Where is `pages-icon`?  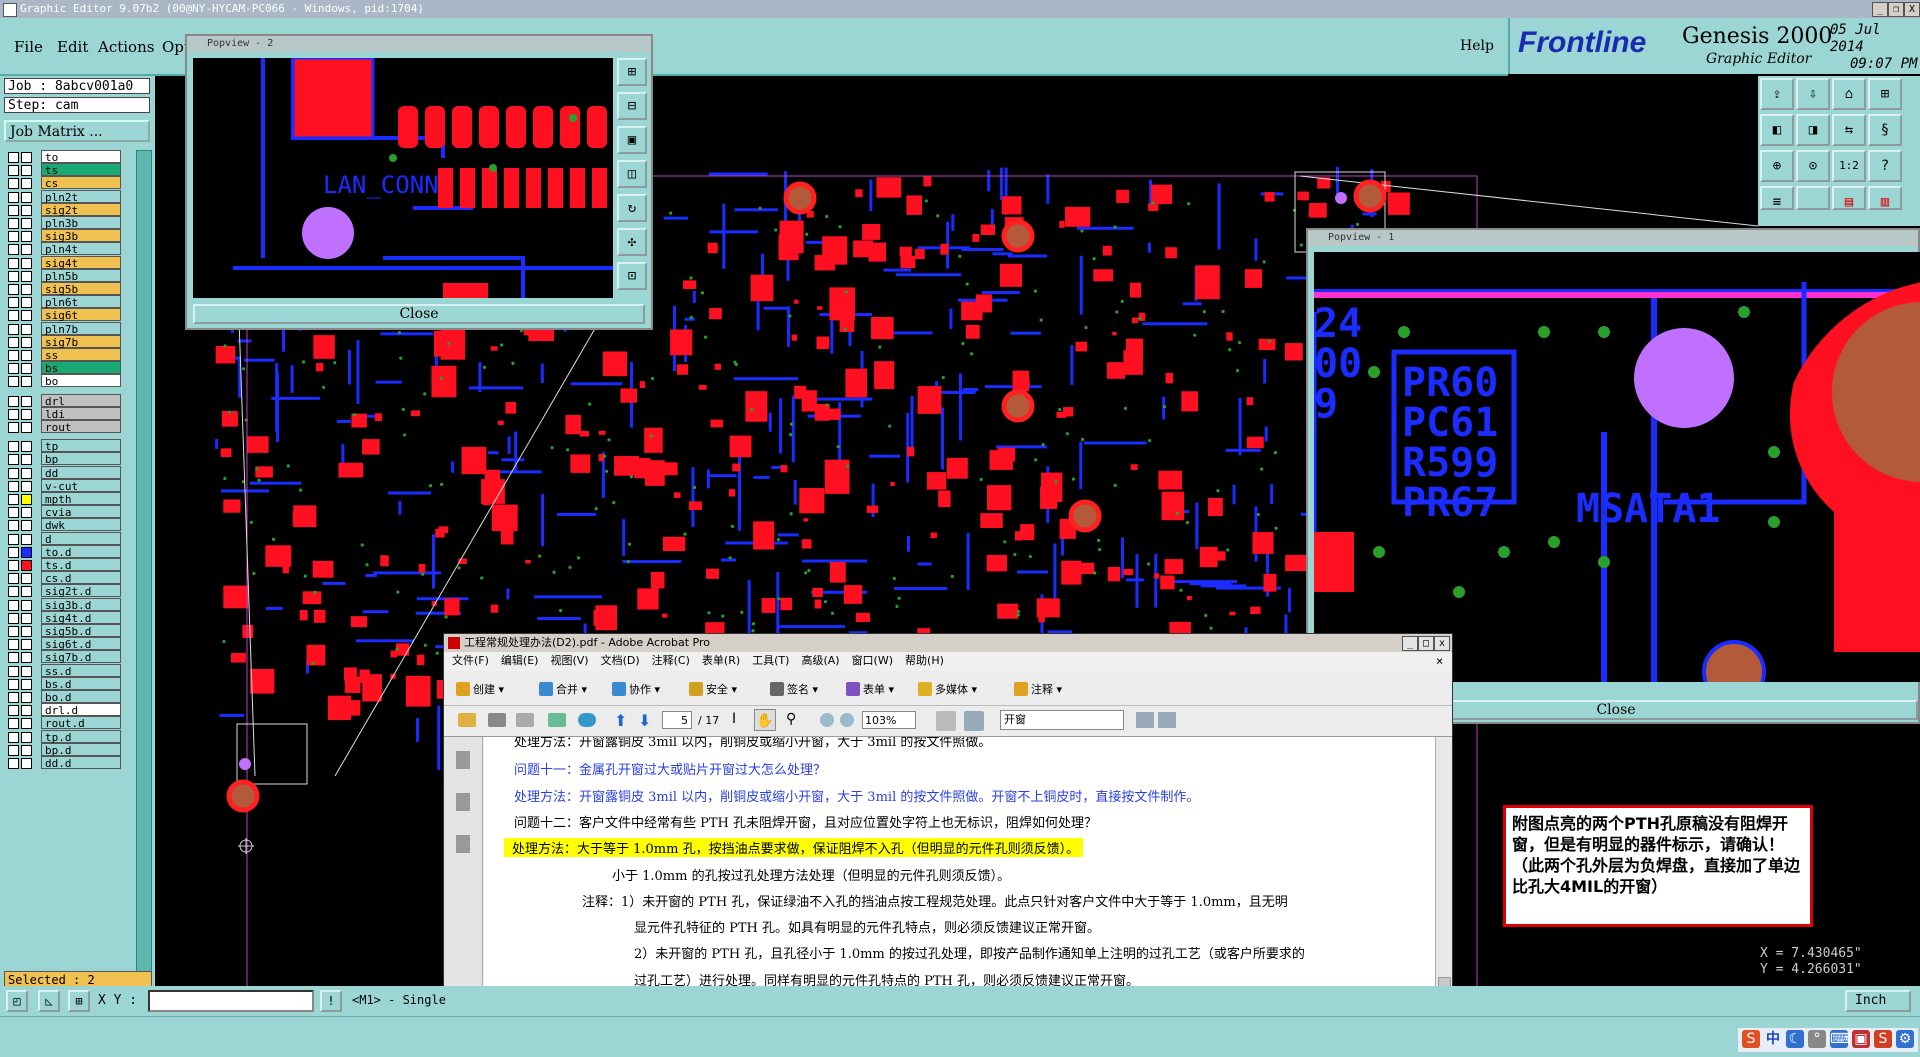
pages-icon is located at coordinates (463, 760).